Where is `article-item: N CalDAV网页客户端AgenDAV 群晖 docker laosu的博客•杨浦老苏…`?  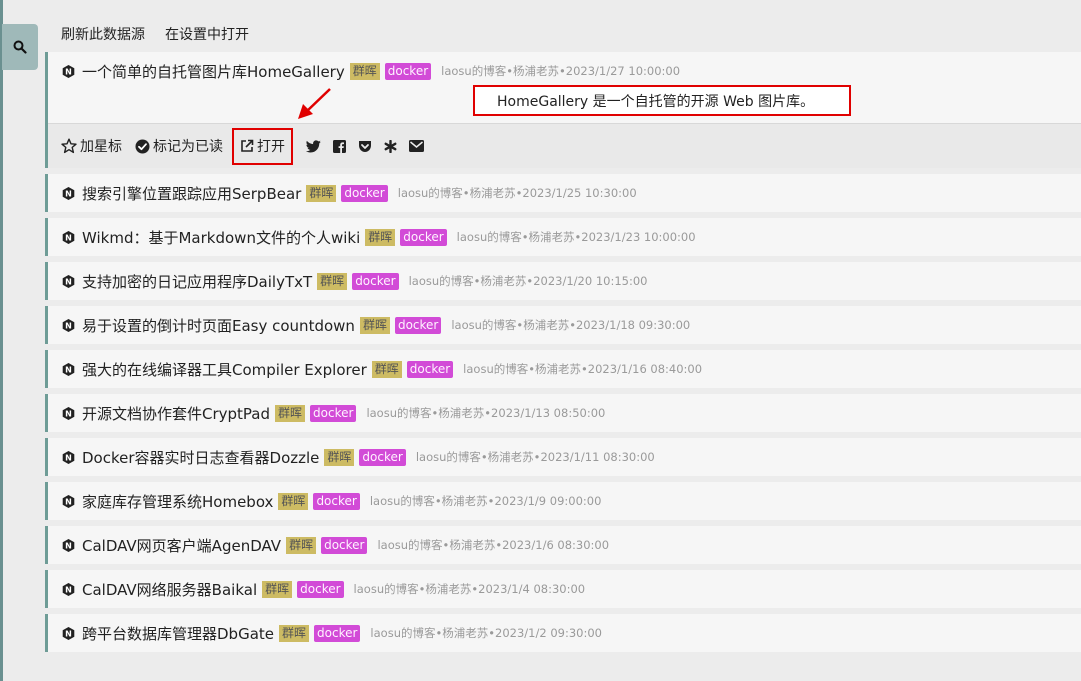 article-item: N CalDAV网页客户端AgenDAV 群晖 docker laosu的博客•杨浦老苏… is located at coordinates (563, 545).